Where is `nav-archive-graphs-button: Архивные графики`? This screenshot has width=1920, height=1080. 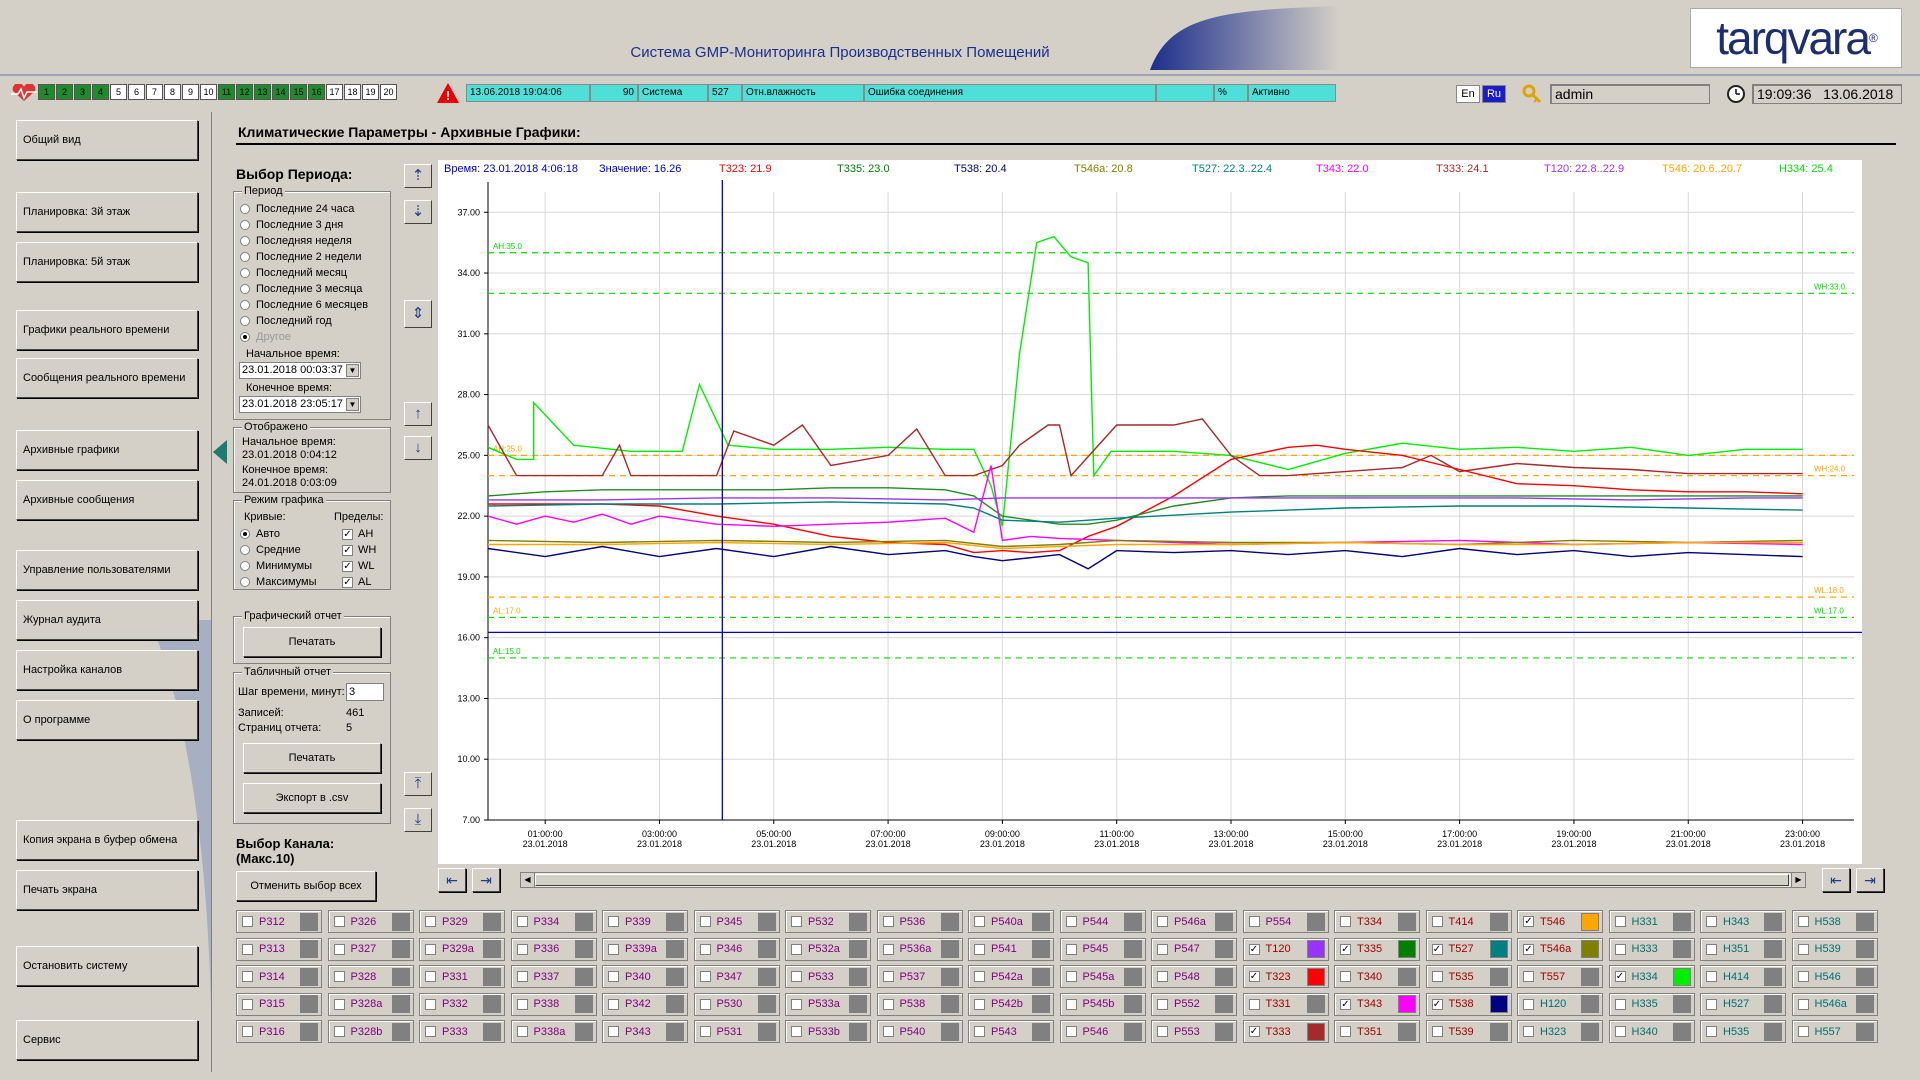 nav-archive-graphs-button: Архивные графики is located at coordinates (107, 450).